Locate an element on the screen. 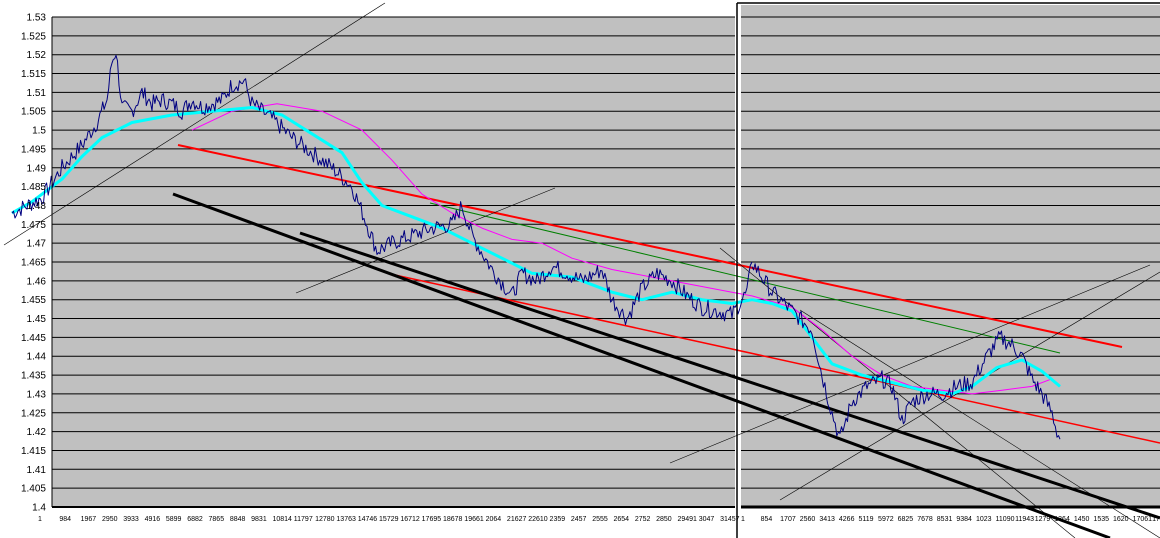 This screenshot has height=538, width=1160. x-tick-label: 31457 is located at coordinates (730, 519).